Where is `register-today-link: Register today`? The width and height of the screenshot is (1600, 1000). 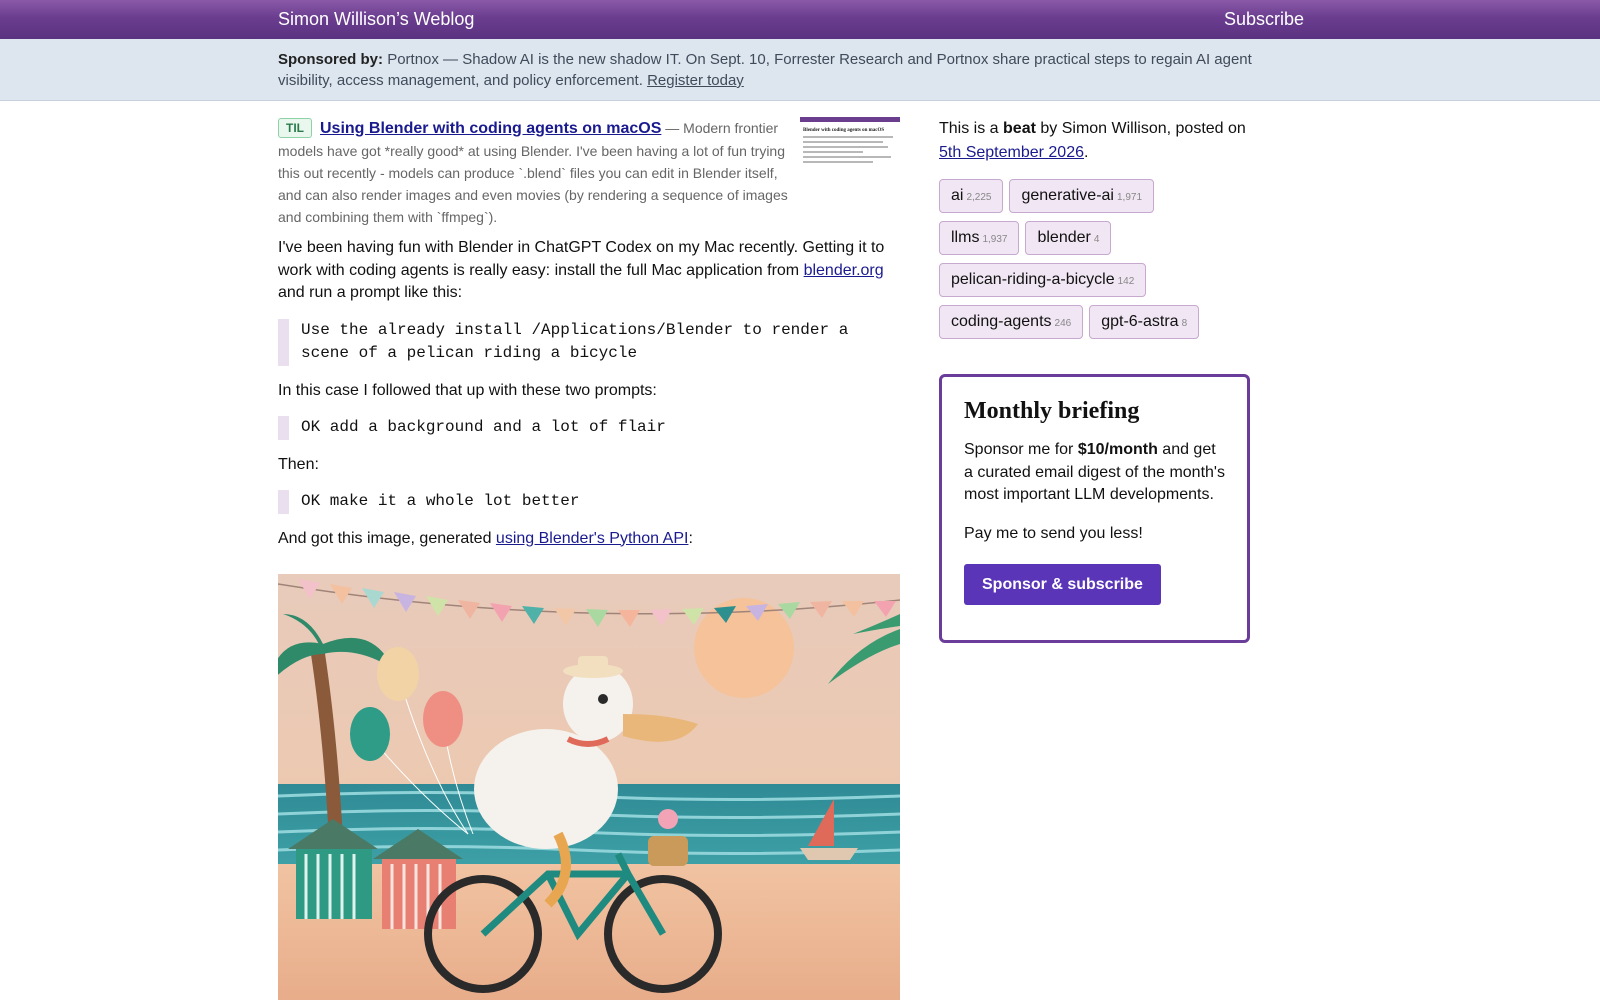
register-today-link: Register today is located at coordinates (695, 80).